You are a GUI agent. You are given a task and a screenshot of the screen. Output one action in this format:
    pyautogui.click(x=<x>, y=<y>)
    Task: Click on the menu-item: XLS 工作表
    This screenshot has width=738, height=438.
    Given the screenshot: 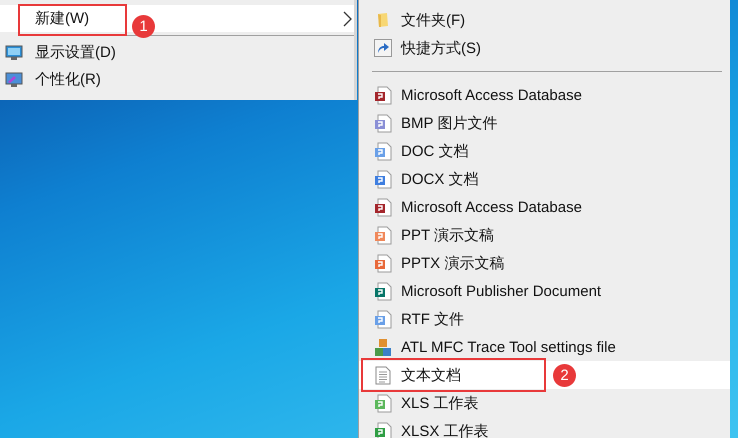 What is the action you would take?
    pyautogui.click(x=544, y=403)
    